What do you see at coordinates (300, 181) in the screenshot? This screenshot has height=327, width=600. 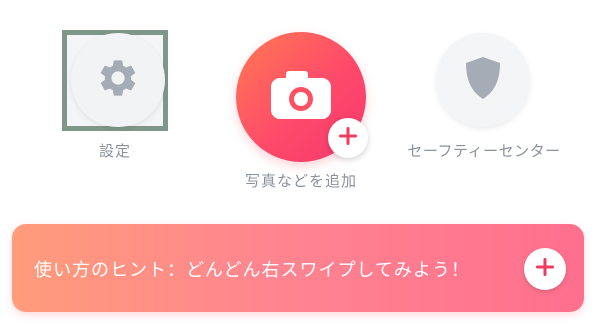 I see `add-photos-label: 写真などを追加` at bounding box center [300, 181].